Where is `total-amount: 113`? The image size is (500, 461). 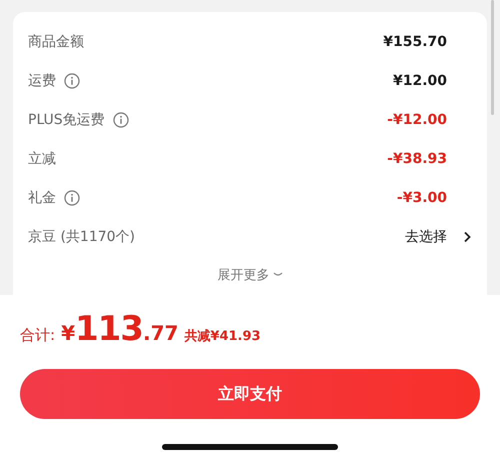 total-amount: 113 is located at coordinates (108, 329).